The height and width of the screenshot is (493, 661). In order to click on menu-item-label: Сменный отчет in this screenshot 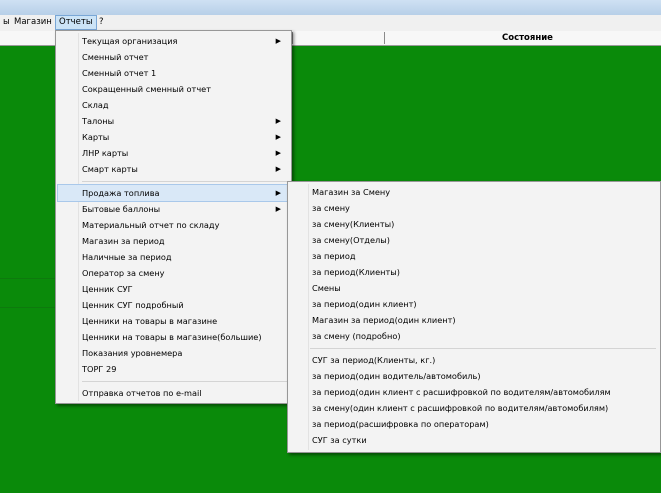, I will do `click(115, 57)`.